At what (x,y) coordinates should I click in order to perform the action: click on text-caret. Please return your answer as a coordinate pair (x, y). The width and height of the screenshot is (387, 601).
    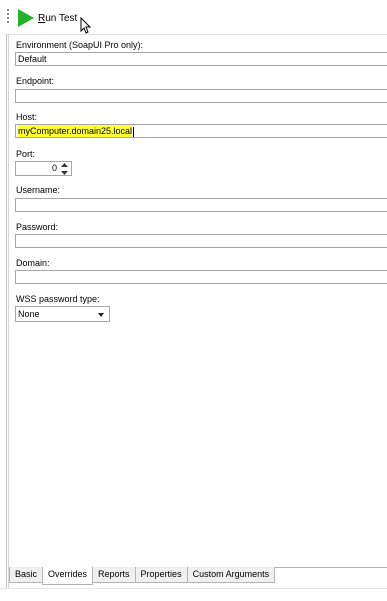
    Looking at the image, I should click on (134, 131).